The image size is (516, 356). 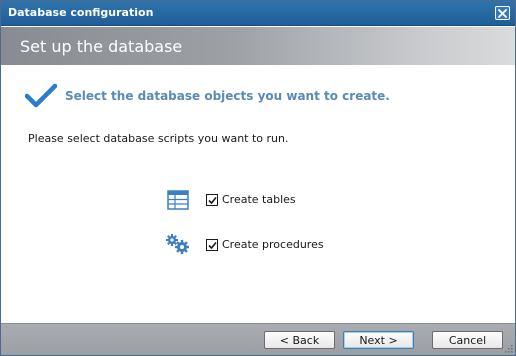 What do you see at coordinates (41, 95) in the screenshot?
I see `checkmark-icon` at bounding box center [41, 95].